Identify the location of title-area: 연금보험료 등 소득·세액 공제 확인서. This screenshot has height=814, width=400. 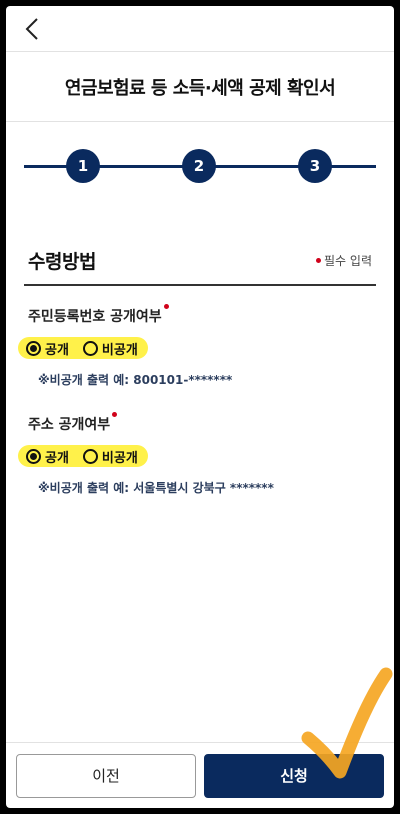
(200, 87).